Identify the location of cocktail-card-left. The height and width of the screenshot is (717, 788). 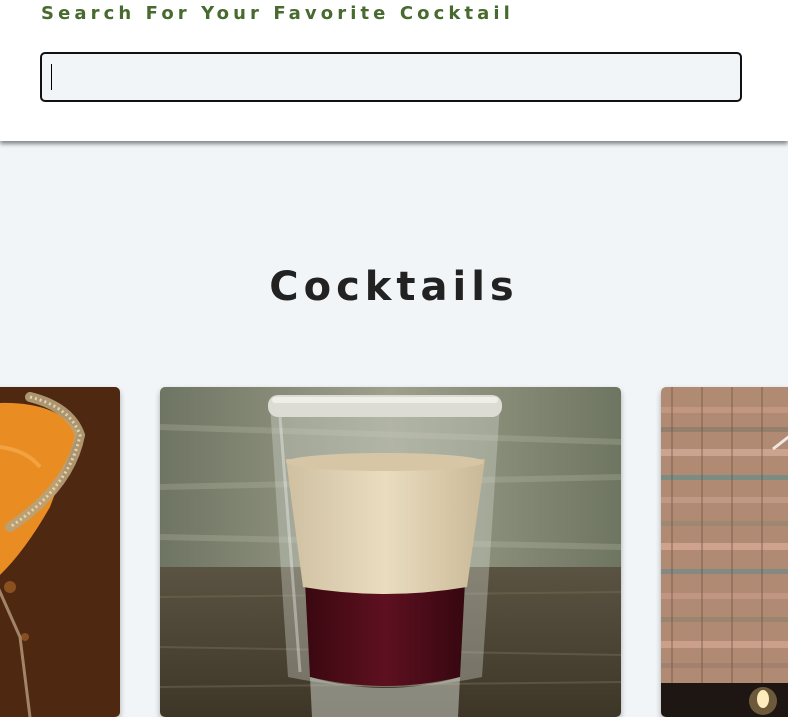
(60, 552).